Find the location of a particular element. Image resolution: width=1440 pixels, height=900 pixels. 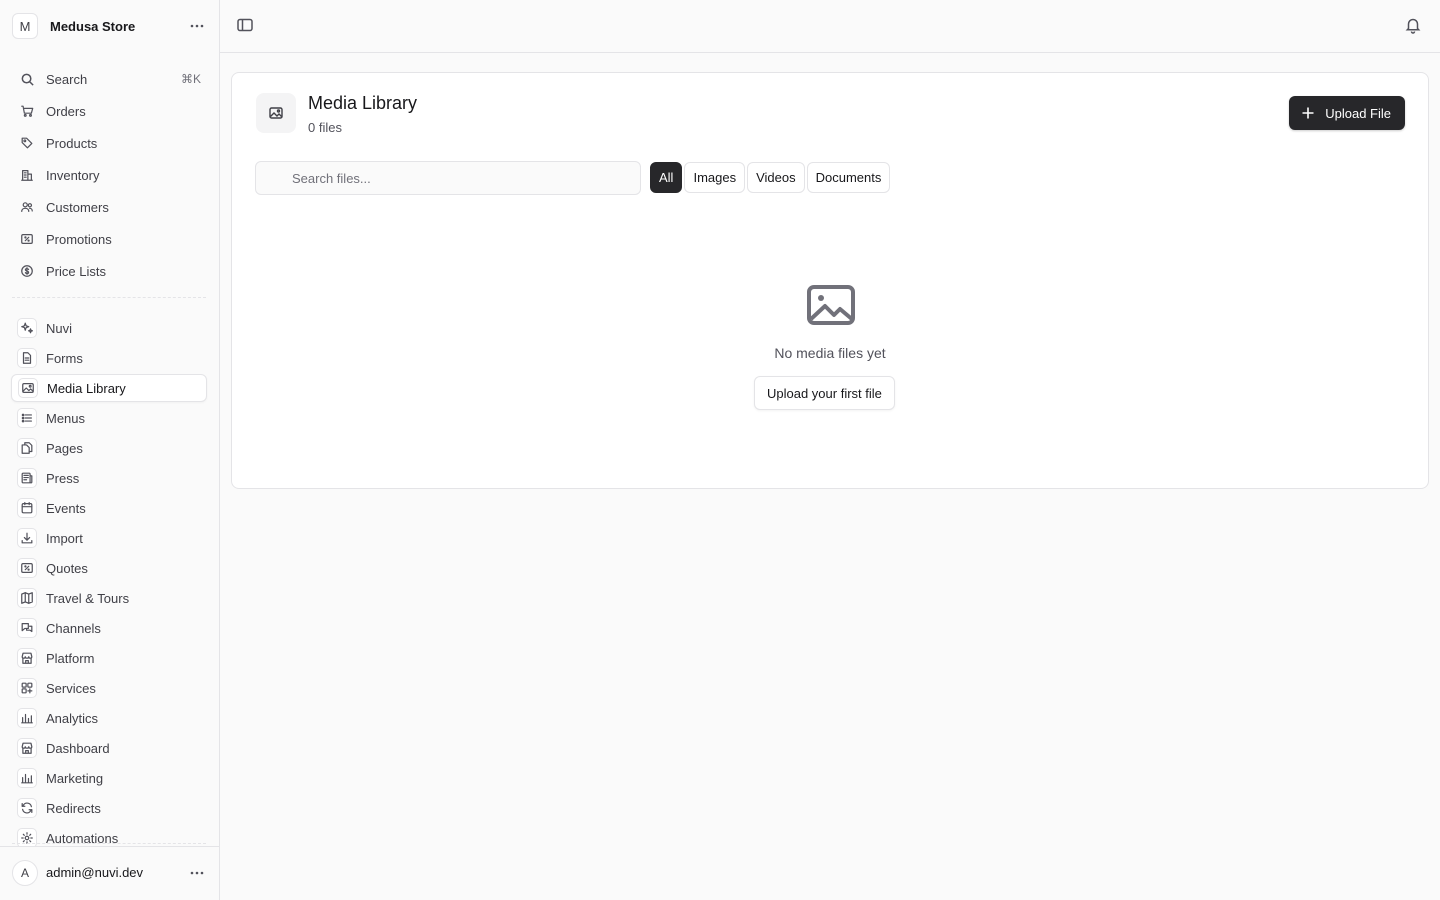

currency-dollar-icon is located at coordinates (27, 271).